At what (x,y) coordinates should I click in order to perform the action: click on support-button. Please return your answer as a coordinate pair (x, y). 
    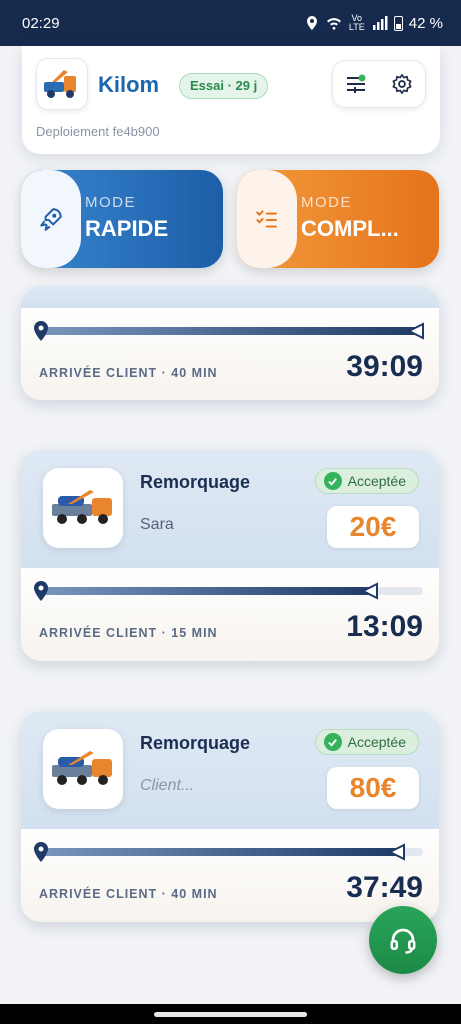
    Looking at the image, I should click on (403, 940).